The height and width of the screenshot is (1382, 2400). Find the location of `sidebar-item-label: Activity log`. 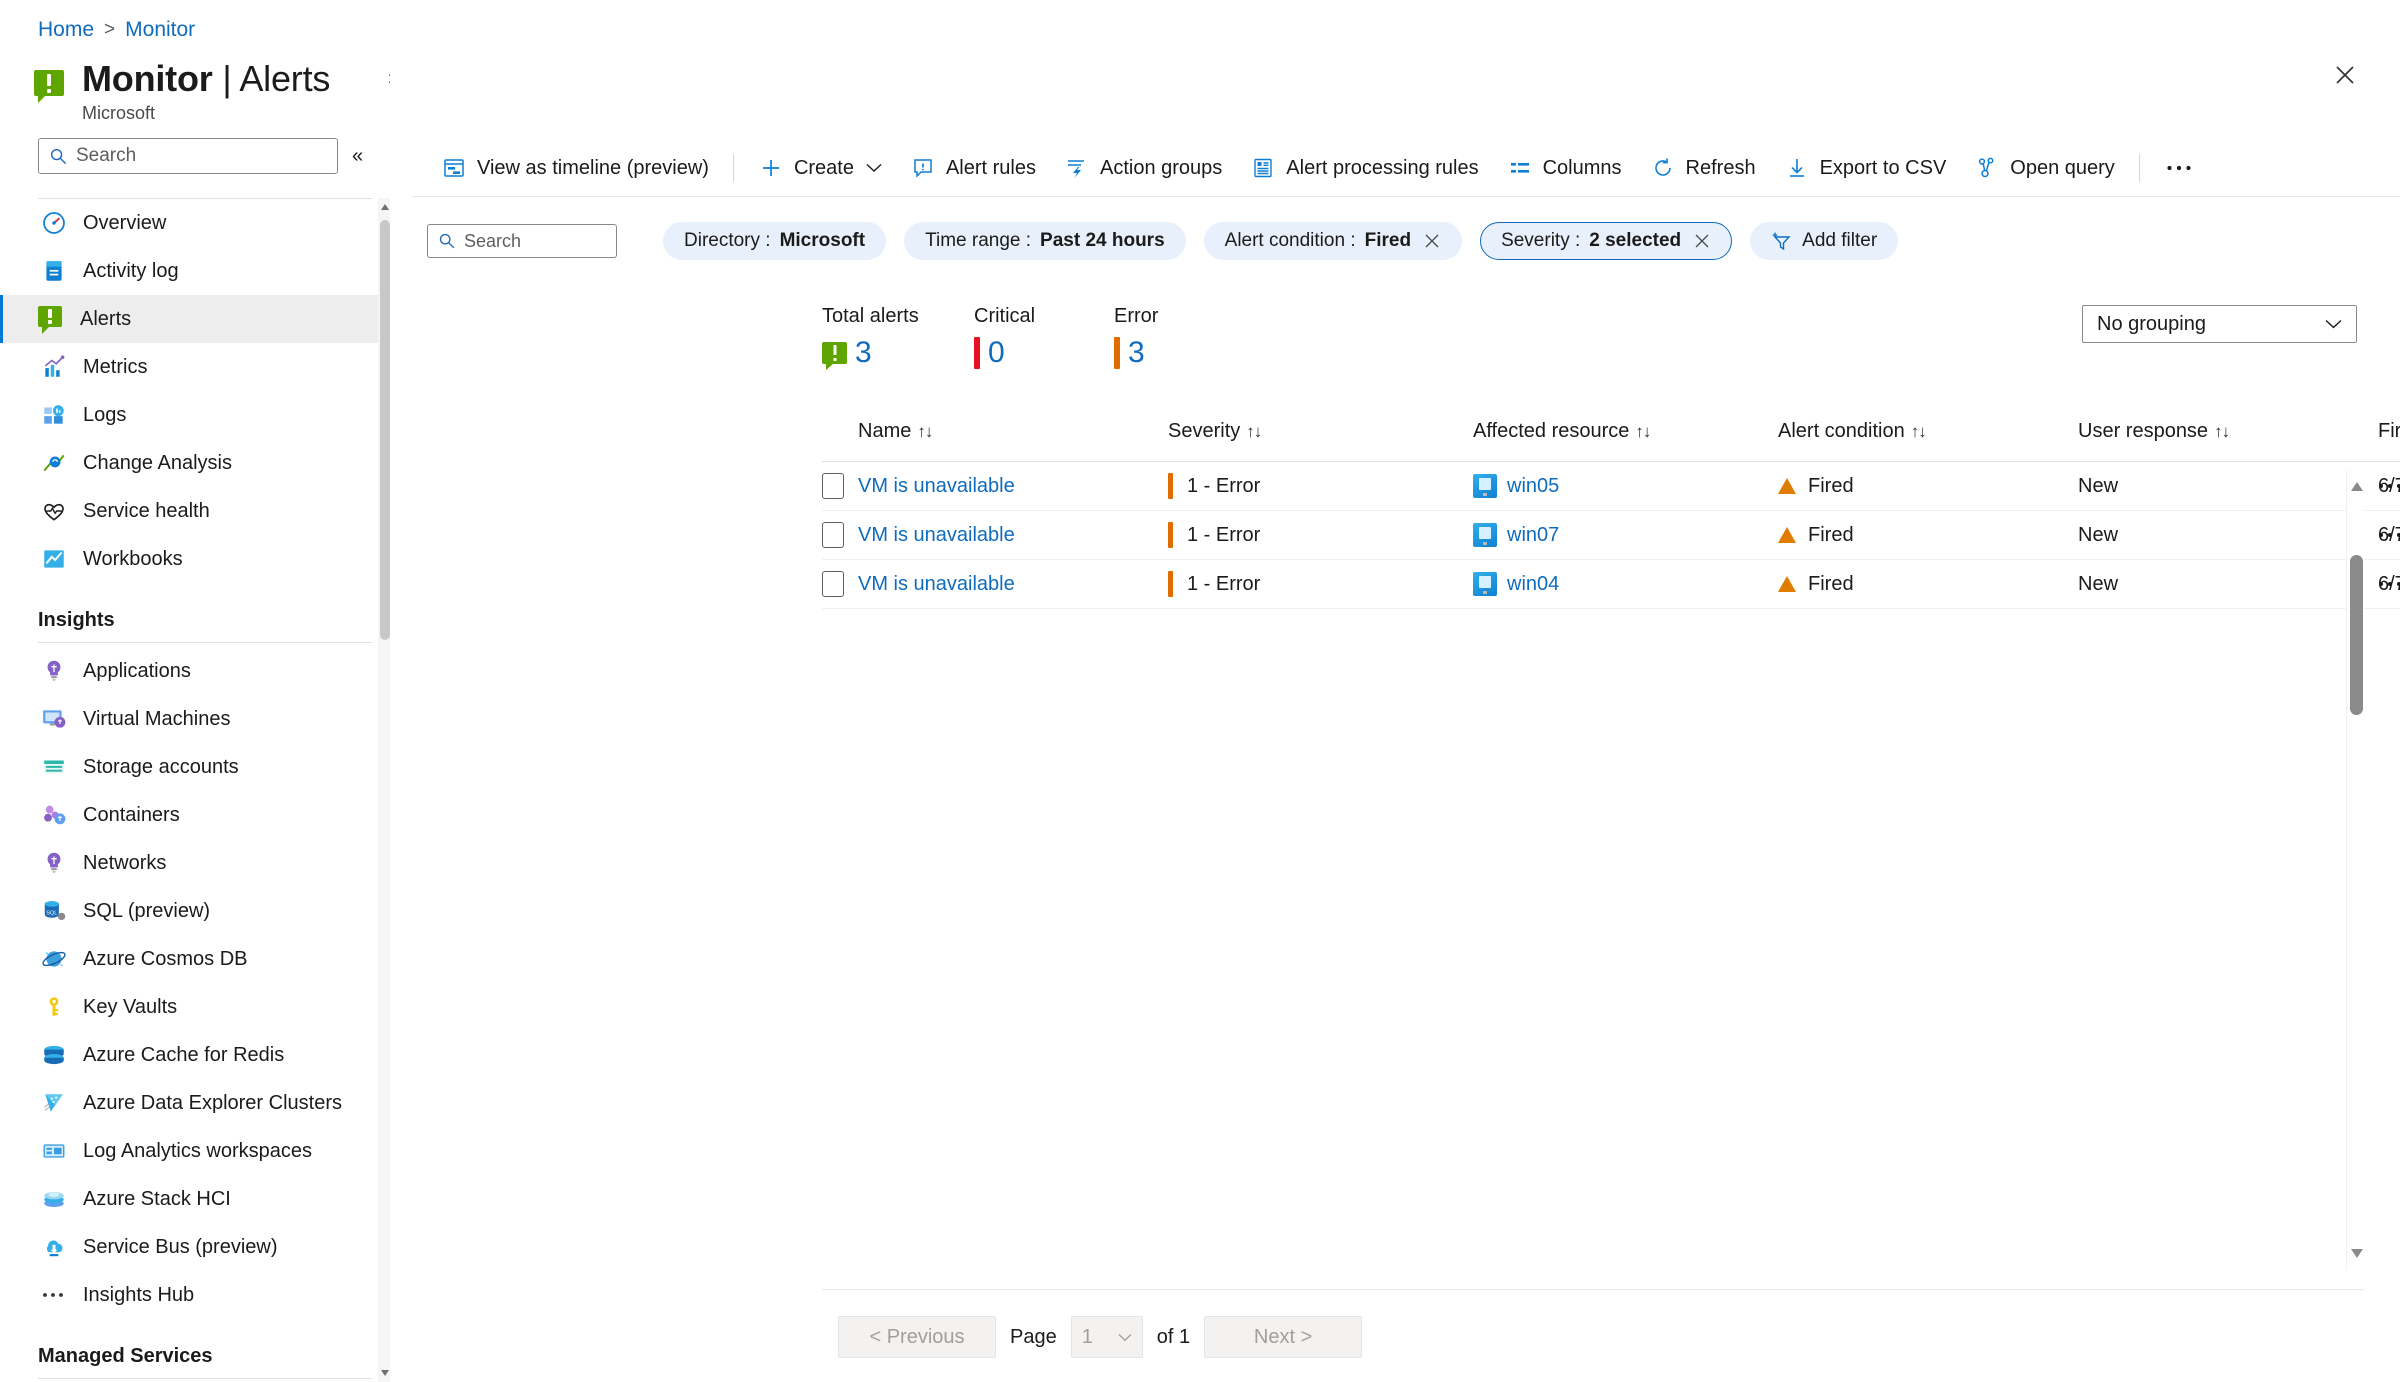

sidebar-item-label: Activity log is located at coordinates (131, 270).